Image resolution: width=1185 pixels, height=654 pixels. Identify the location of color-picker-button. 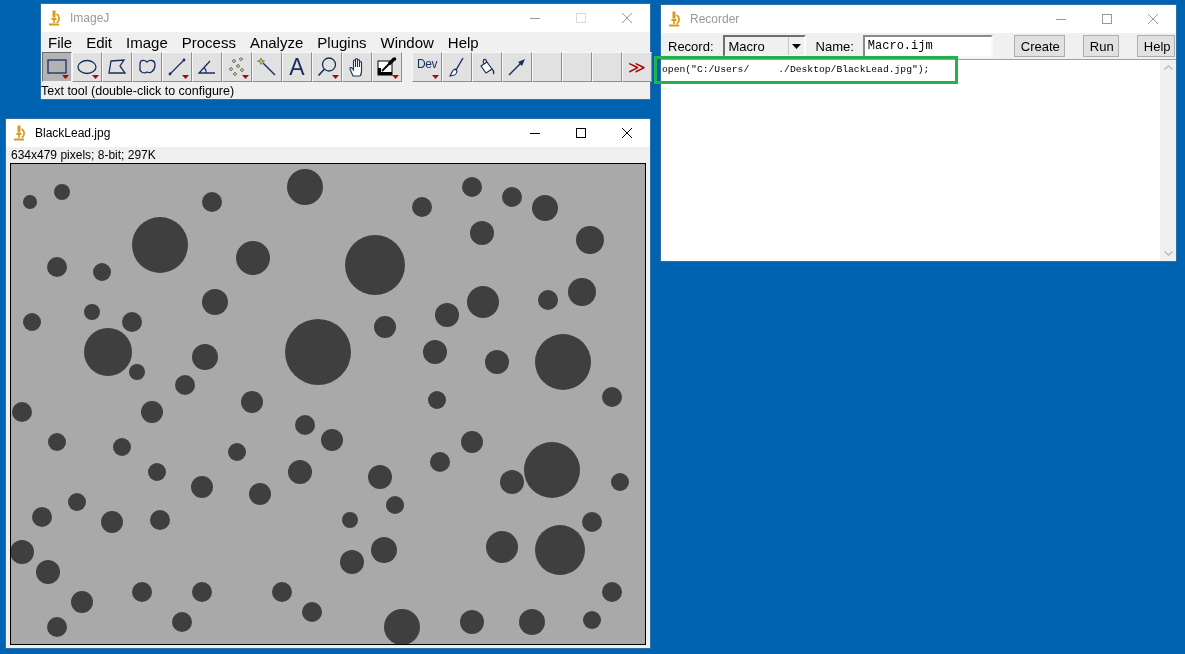
(387, 67).